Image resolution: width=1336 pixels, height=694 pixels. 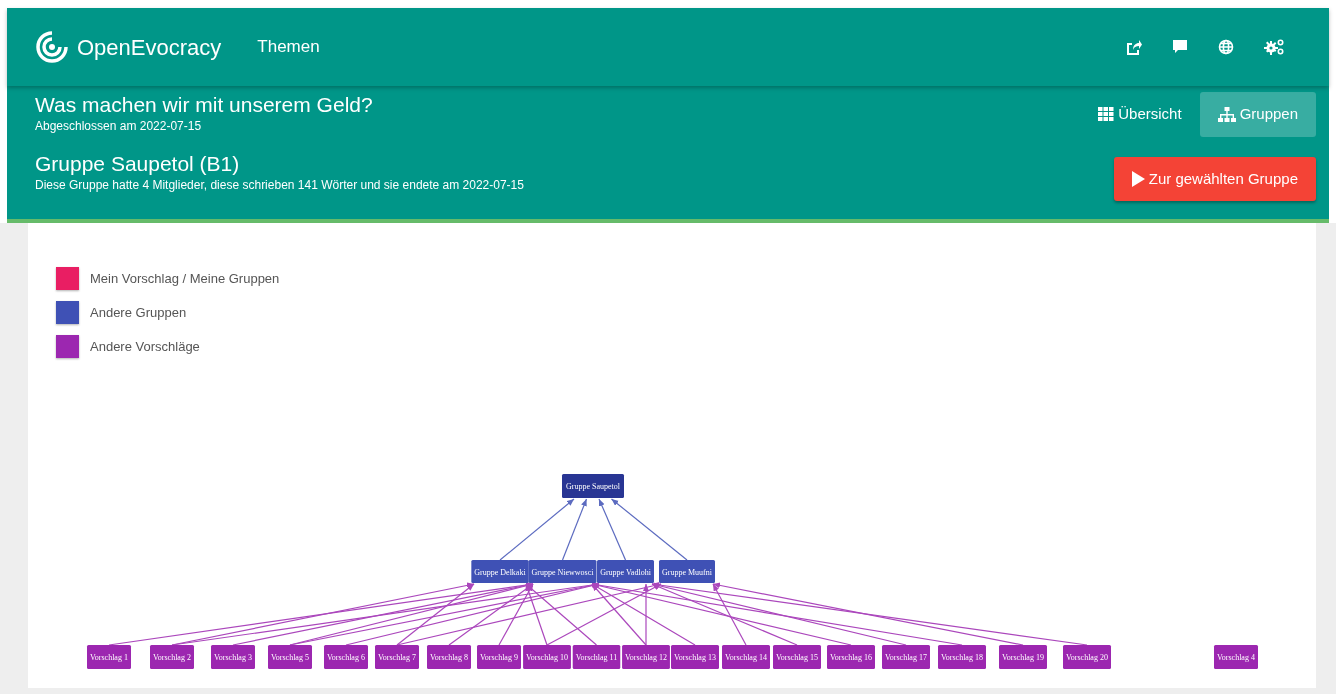 I want to click on proposal-node: Vorschlag 18, so click(x=962, y=657).